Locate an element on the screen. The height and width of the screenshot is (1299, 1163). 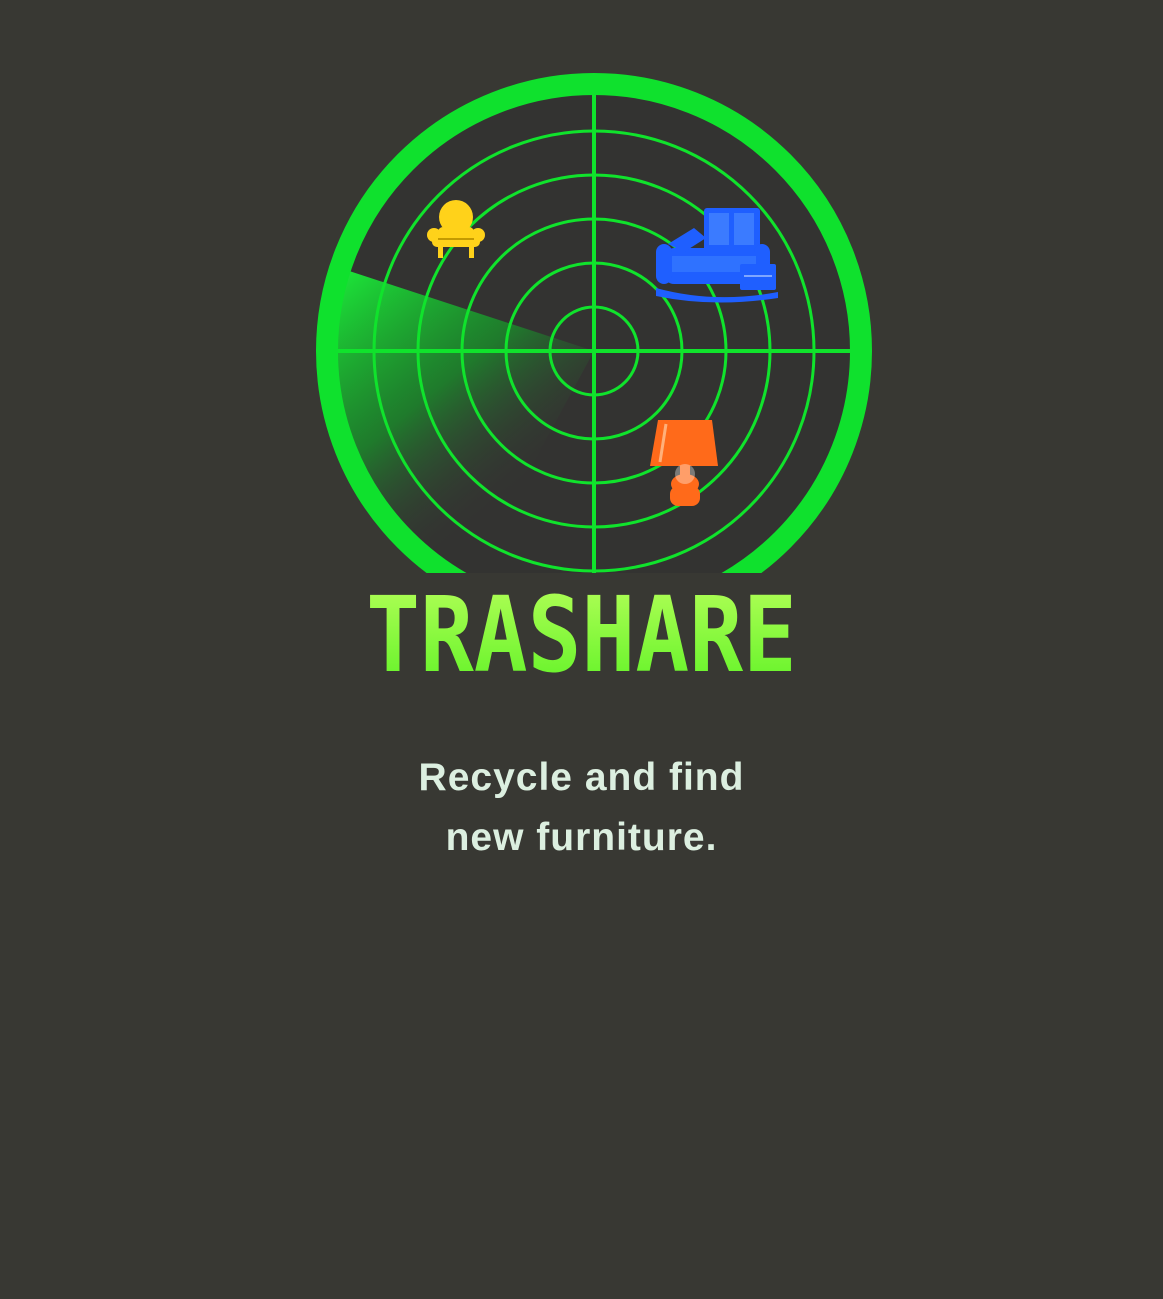
app-title-text: TRASHARE is located at coordinates (581, 635).